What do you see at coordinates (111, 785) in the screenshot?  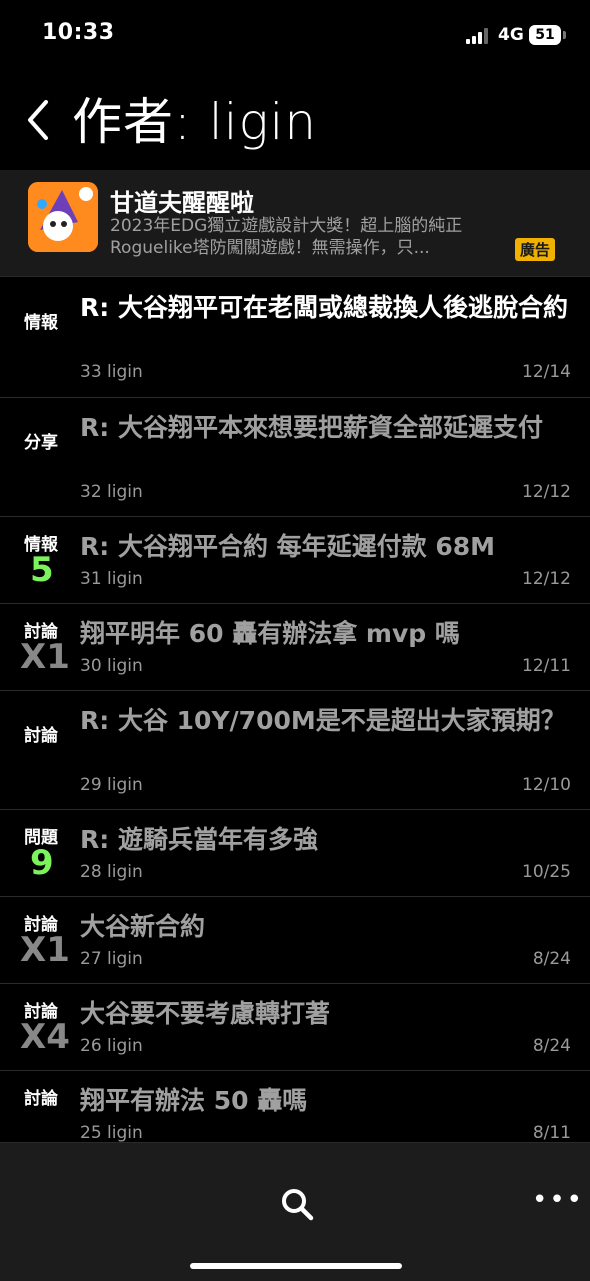 I see `post-meta: 29 ligin` at bounding box center [111, 785].